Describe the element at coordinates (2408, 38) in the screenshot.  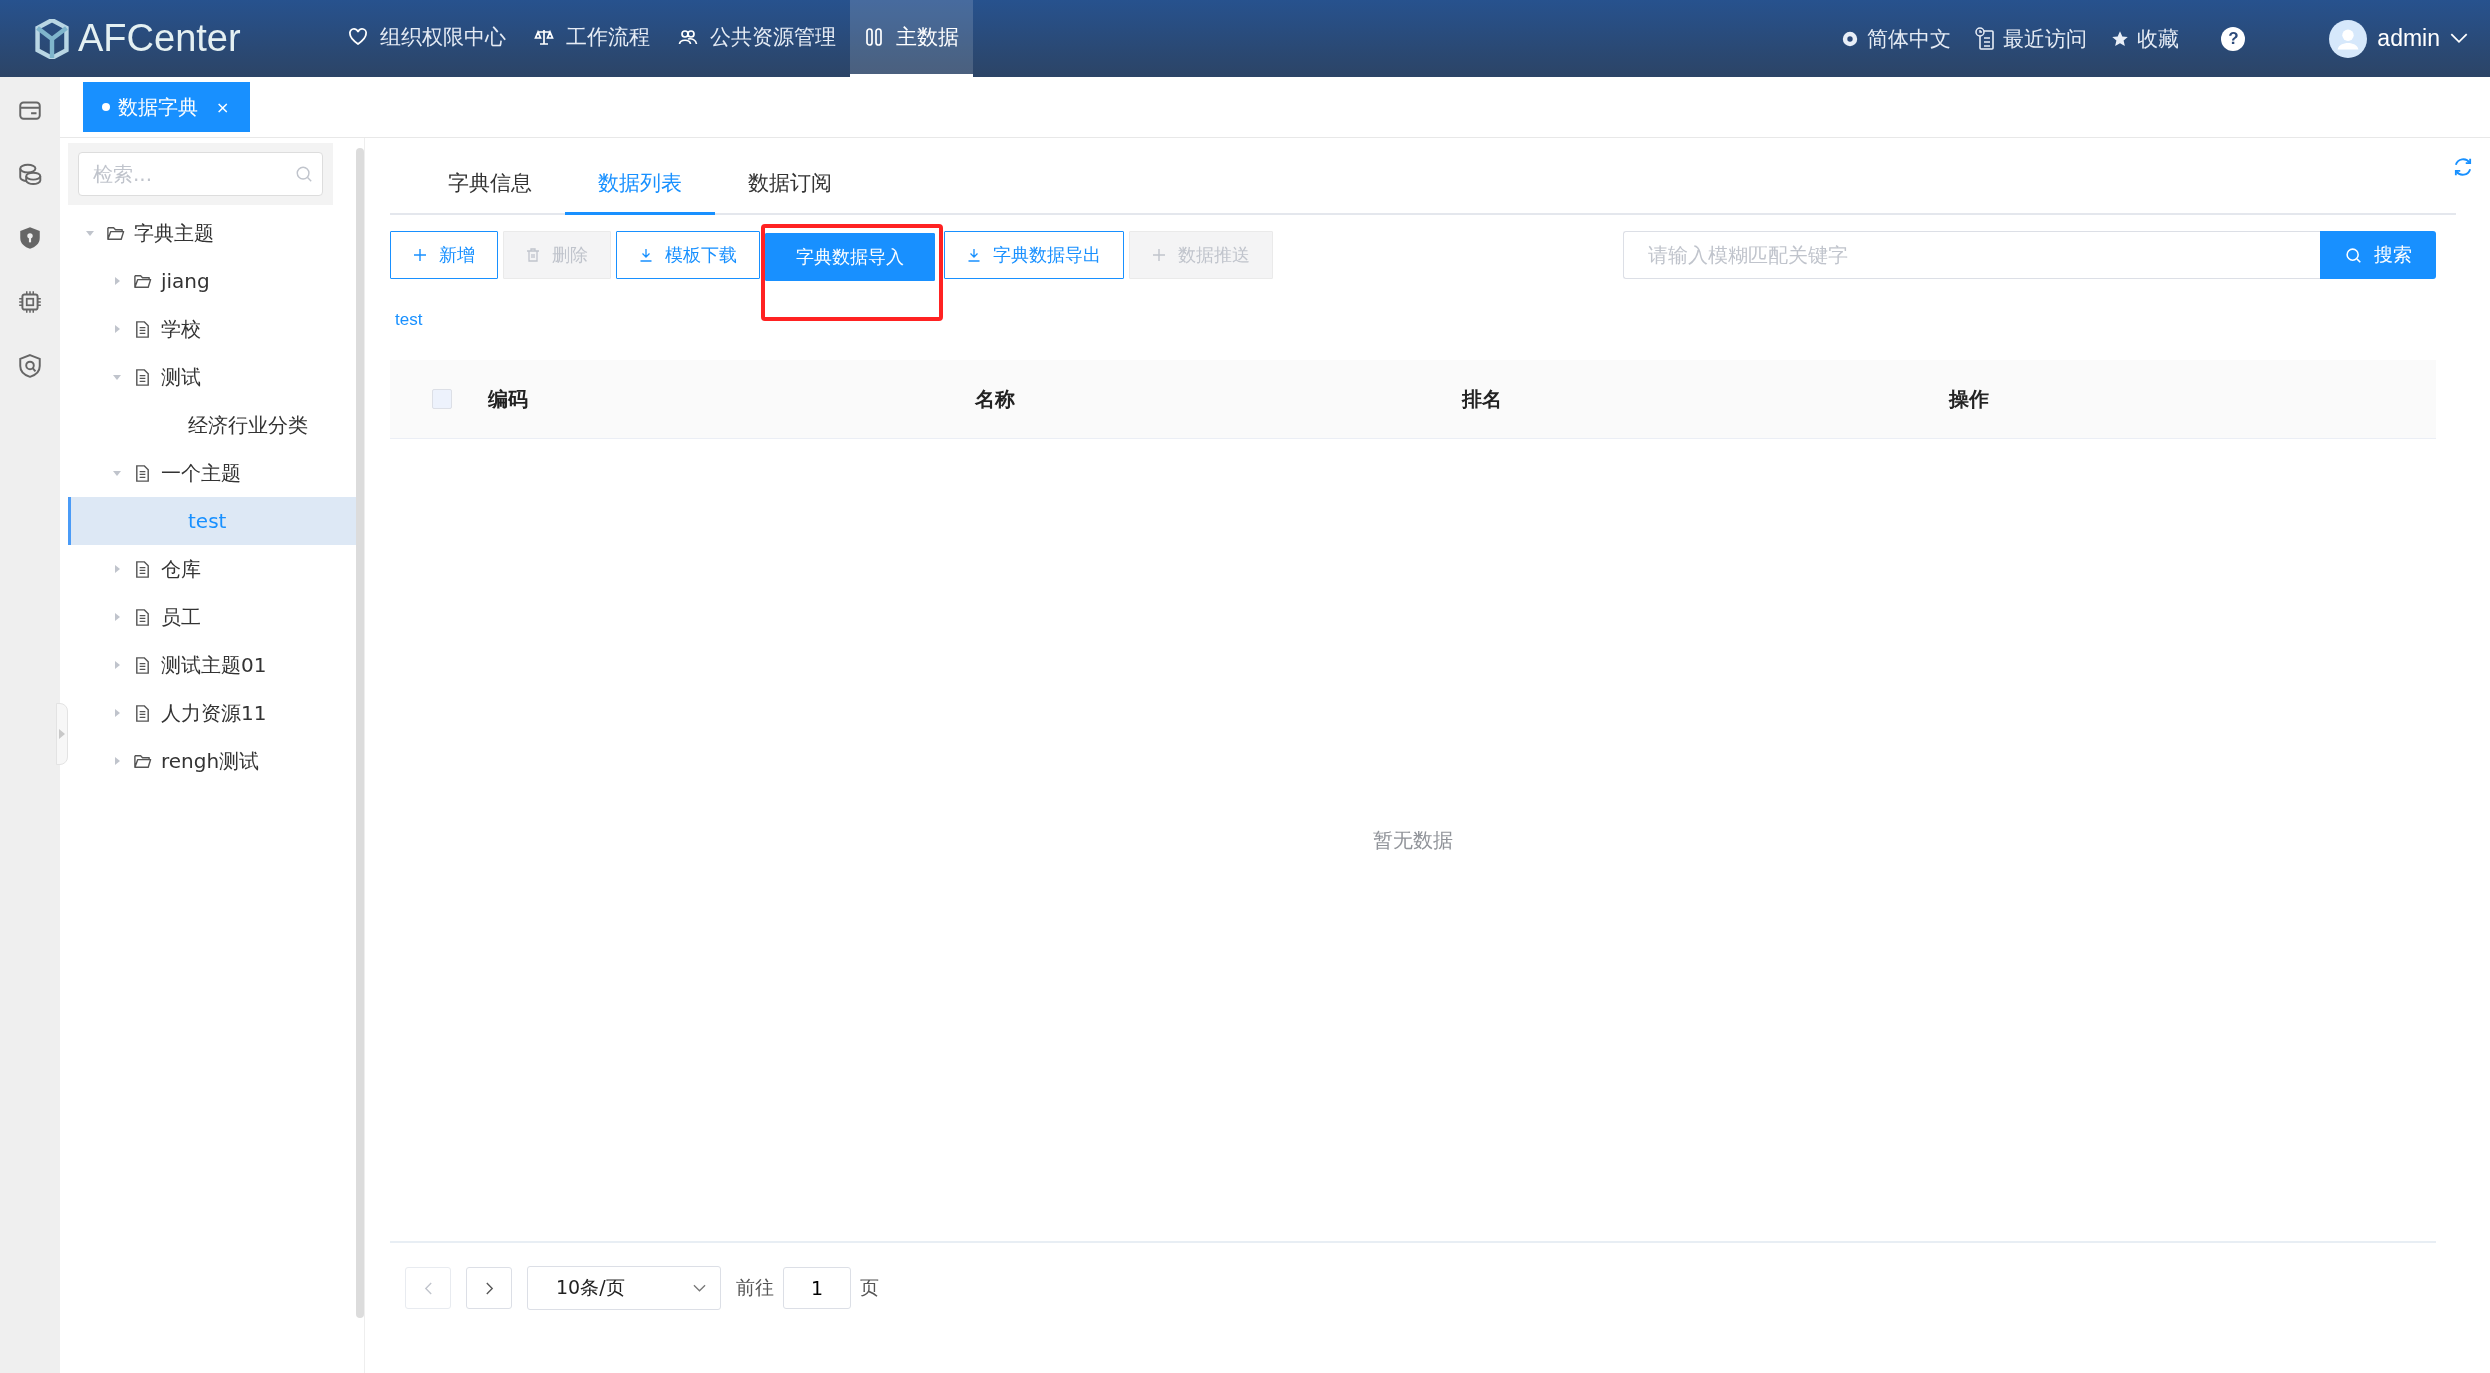
I see `user-name: admin` at that location.